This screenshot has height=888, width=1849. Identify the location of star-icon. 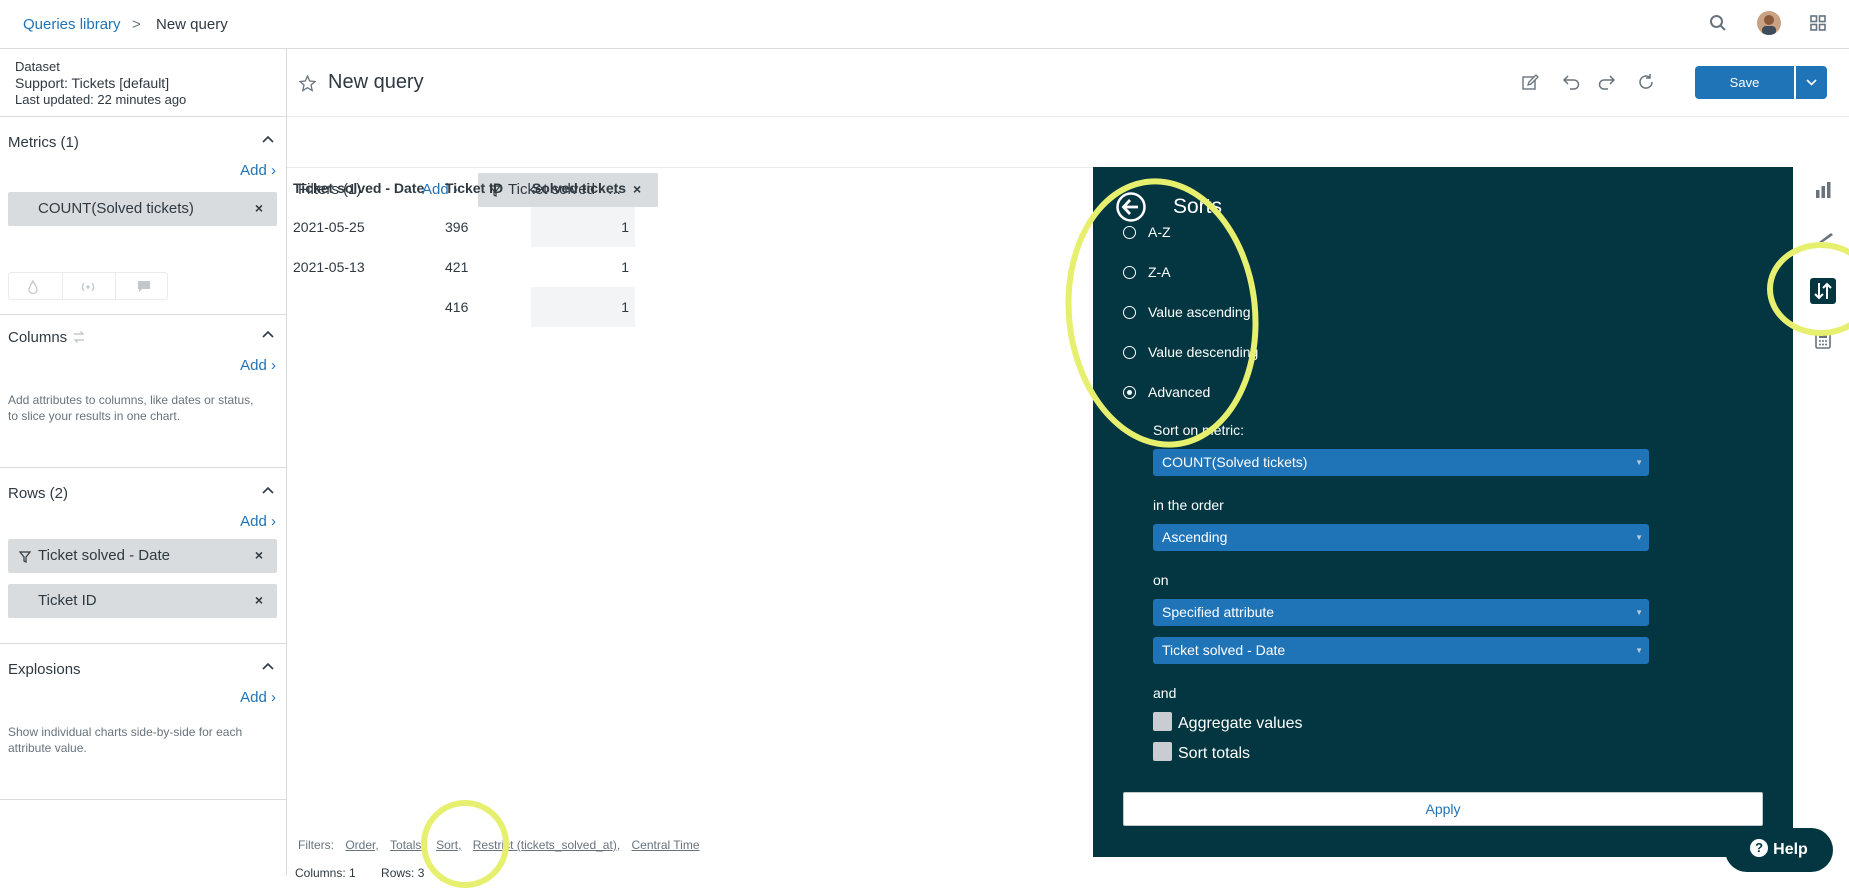
(307, 84).